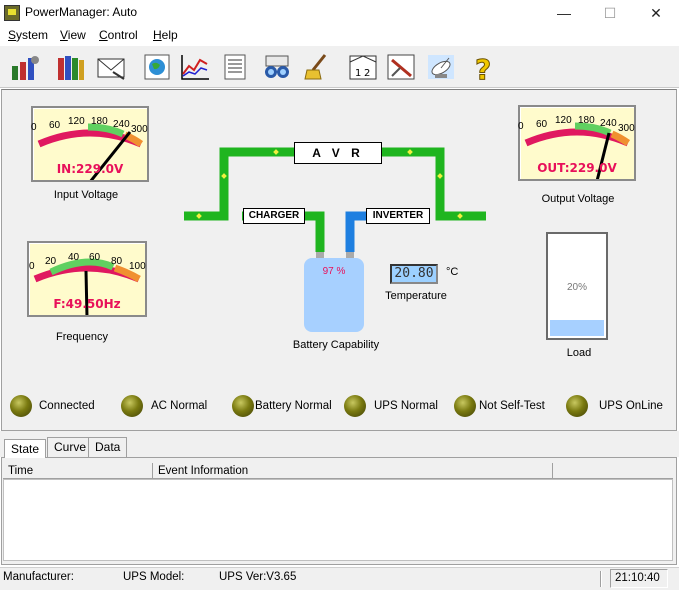 Image resolution: width=679 pixels, height=590 pixels. Describe the element at coordinates (564, 13) in the screenshot. I see `minimize-button: —` at that location.